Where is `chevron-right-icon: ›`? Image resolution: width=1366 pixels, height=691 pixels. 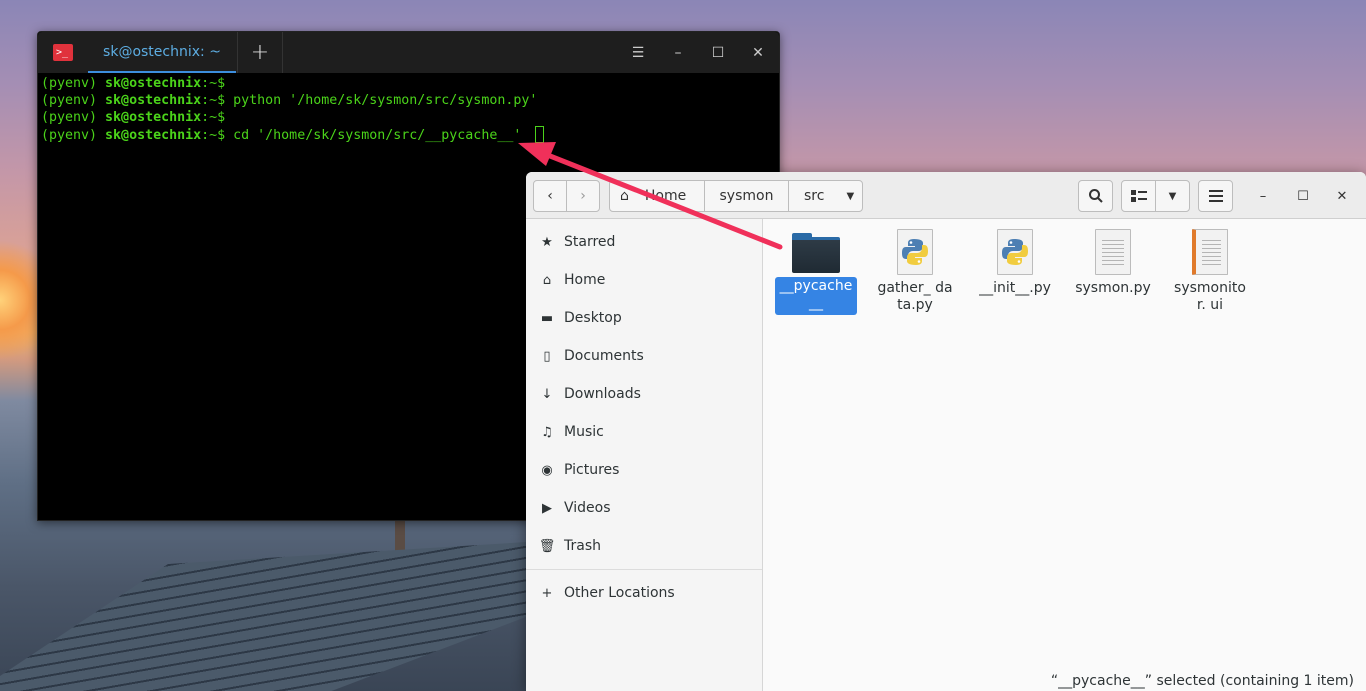
chevron-right-icon: › is located at coordinates (583, 196).